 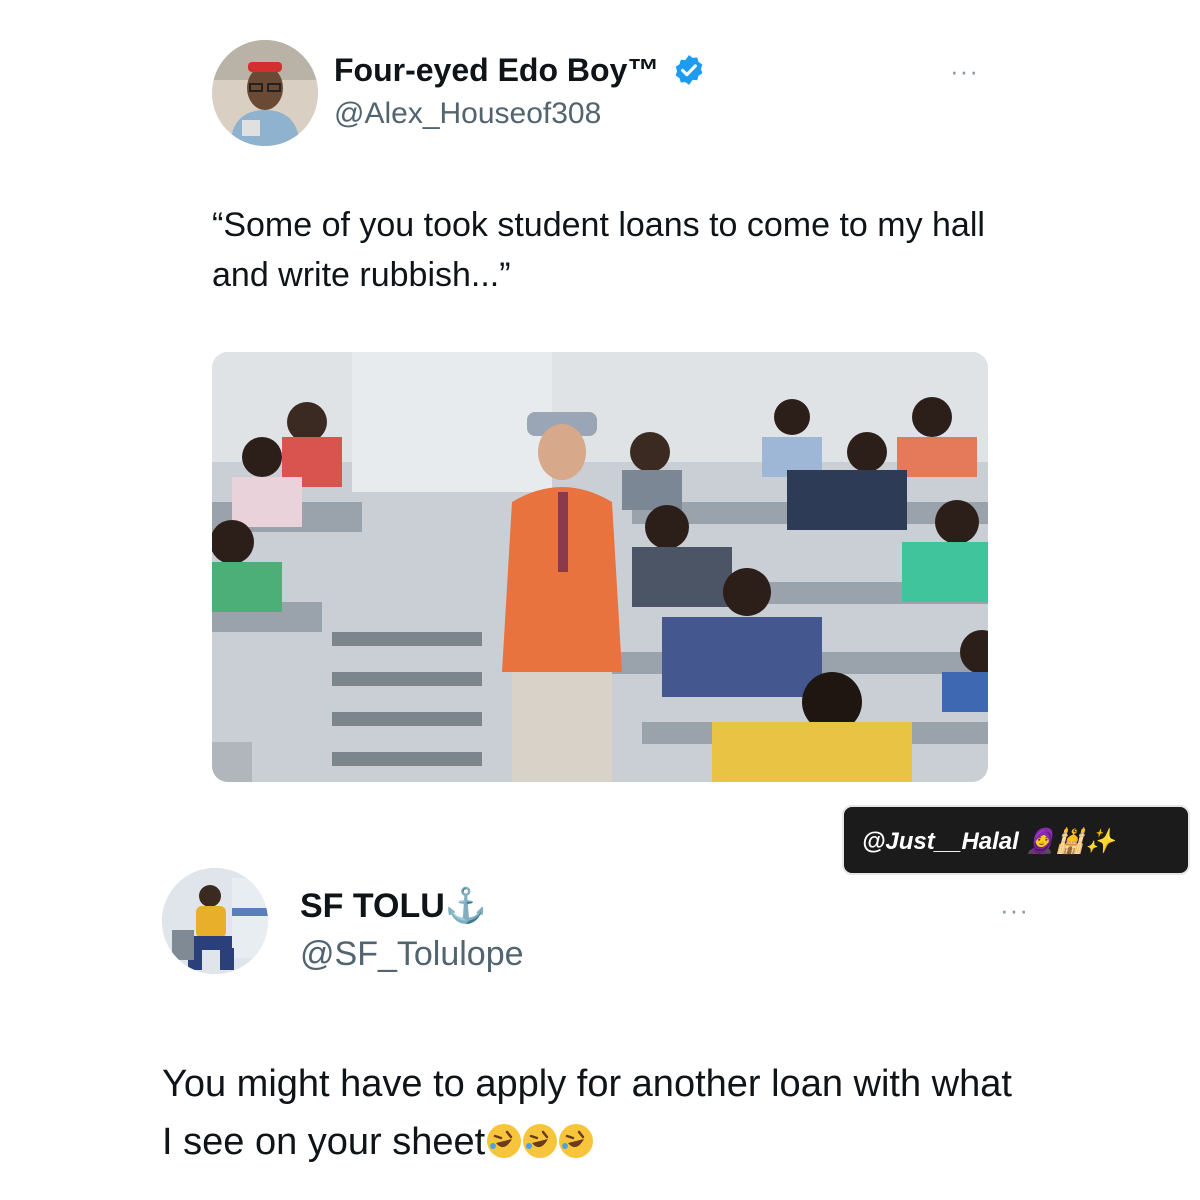 I want to click on watermark-text: @Just__Halal 🧕🕌✨, so click(x=989, y=841).